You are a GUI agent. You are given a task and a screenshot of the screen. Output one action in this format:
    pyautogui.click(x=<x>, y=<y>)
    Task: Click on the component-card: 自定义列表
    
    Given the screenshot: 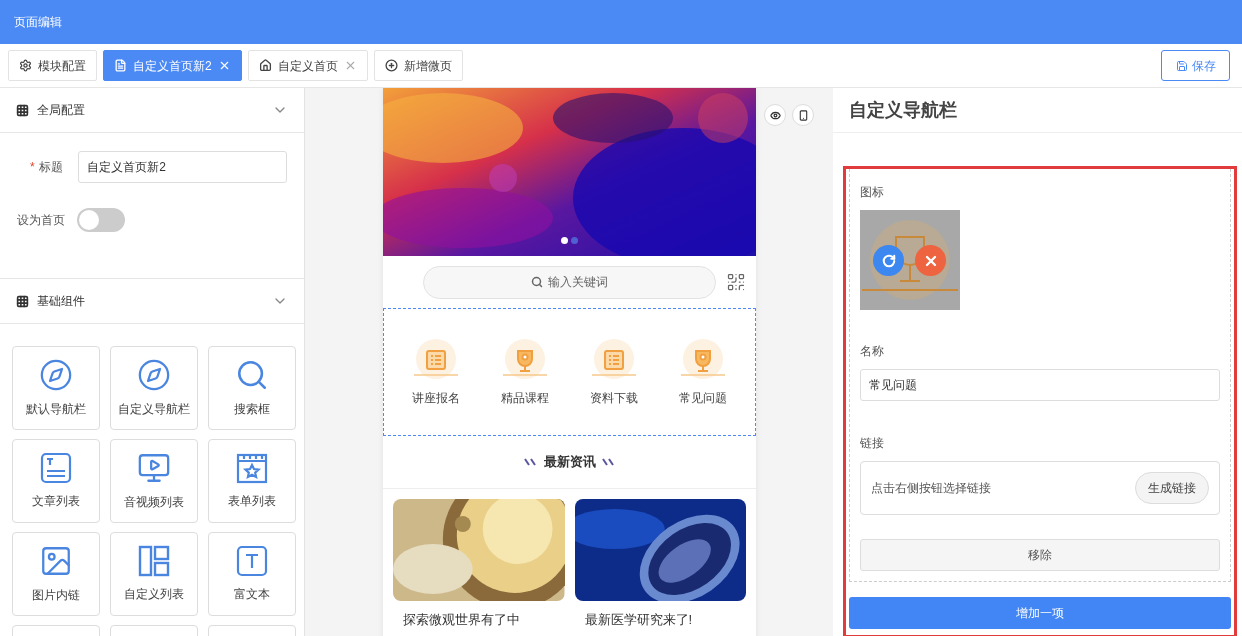 What is the action you would take?
    pyautogui.click(x=154, y=574)
    